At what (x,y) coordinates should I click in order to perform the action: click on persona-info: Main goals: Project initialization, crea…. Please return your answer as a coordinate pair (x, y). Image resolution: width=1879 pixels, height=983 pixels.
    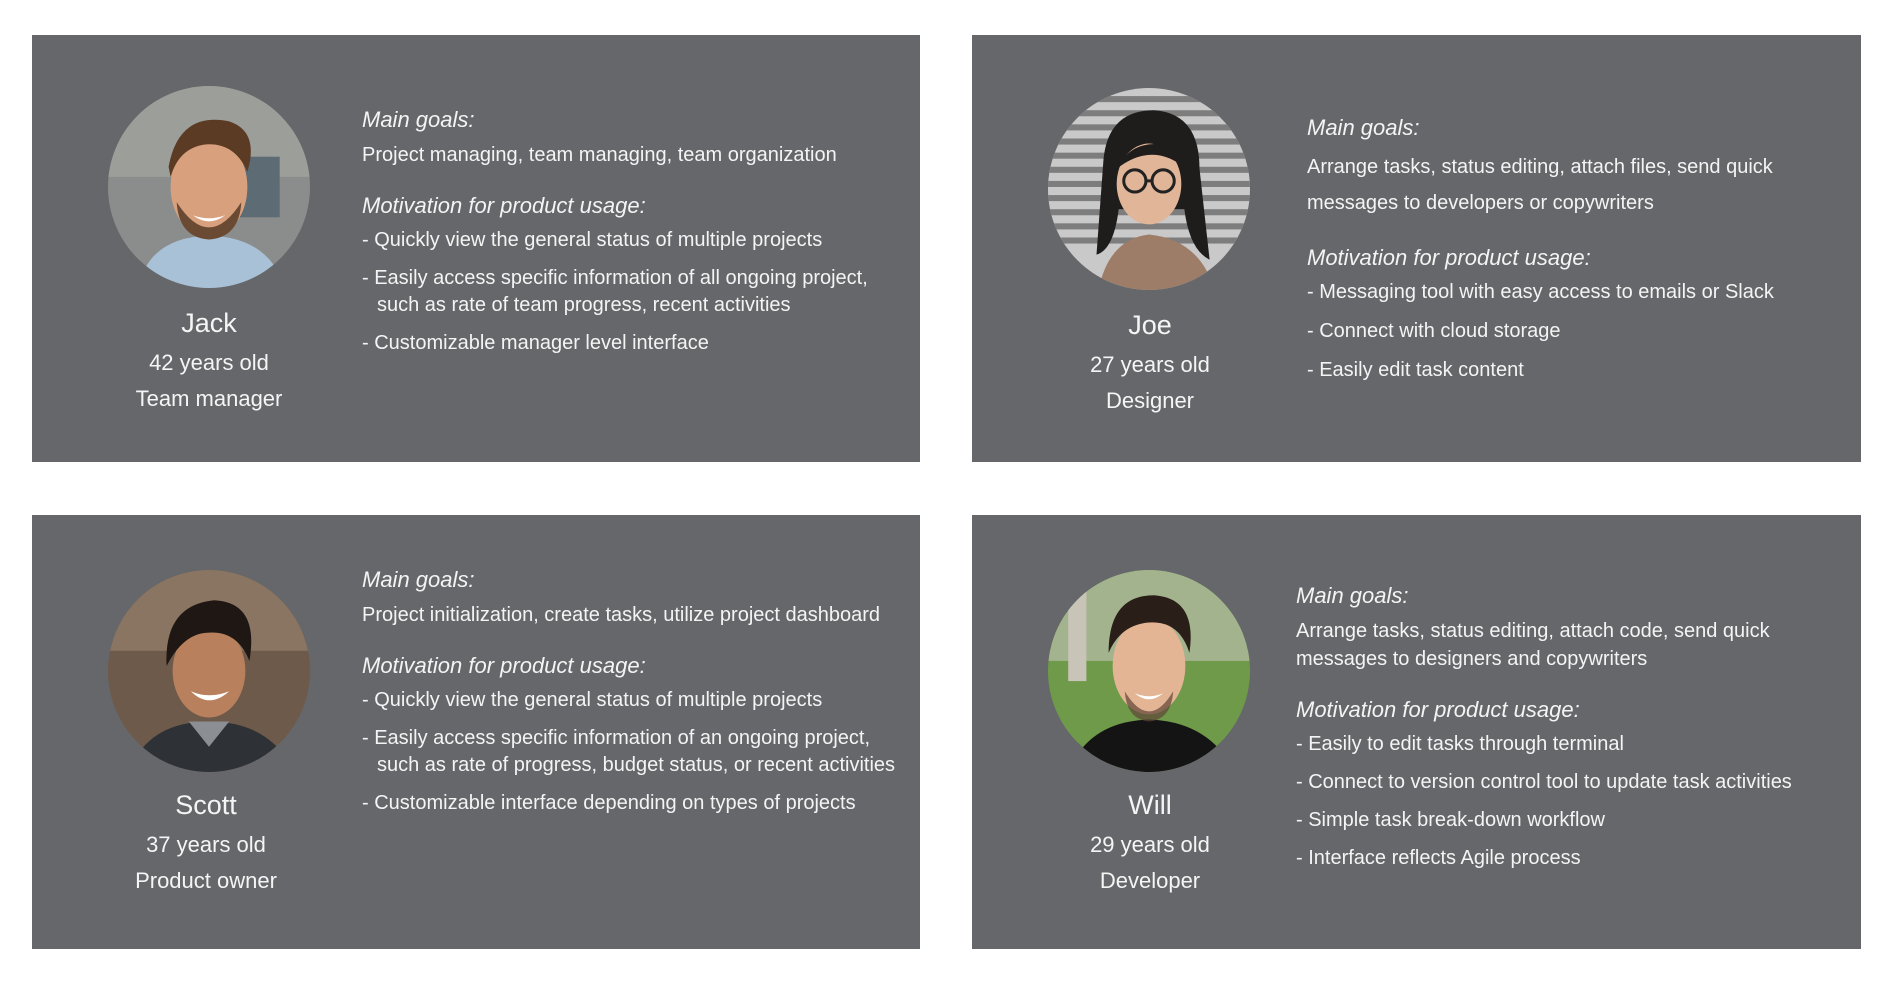
    Looking at the image, I should click on (632, 696).